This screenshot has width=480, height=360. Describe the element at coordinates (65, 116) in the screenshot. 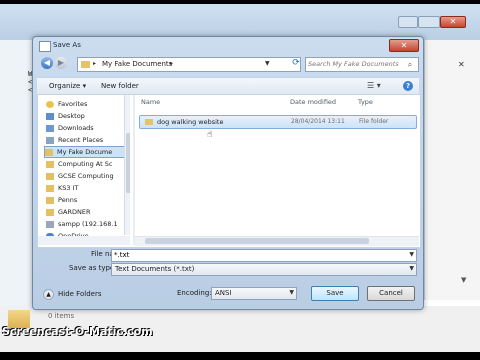

I see `nav-desktop: Desktop` at that location.